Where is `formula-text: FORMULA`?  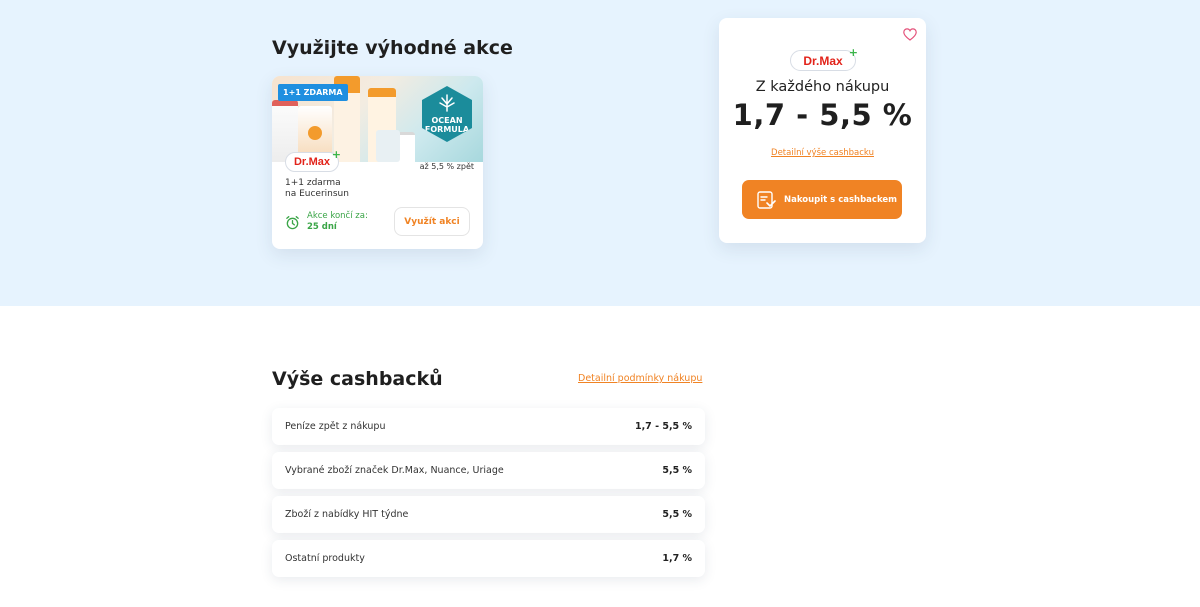
formula-text: FORMULA is located at coordinates (447, 129).